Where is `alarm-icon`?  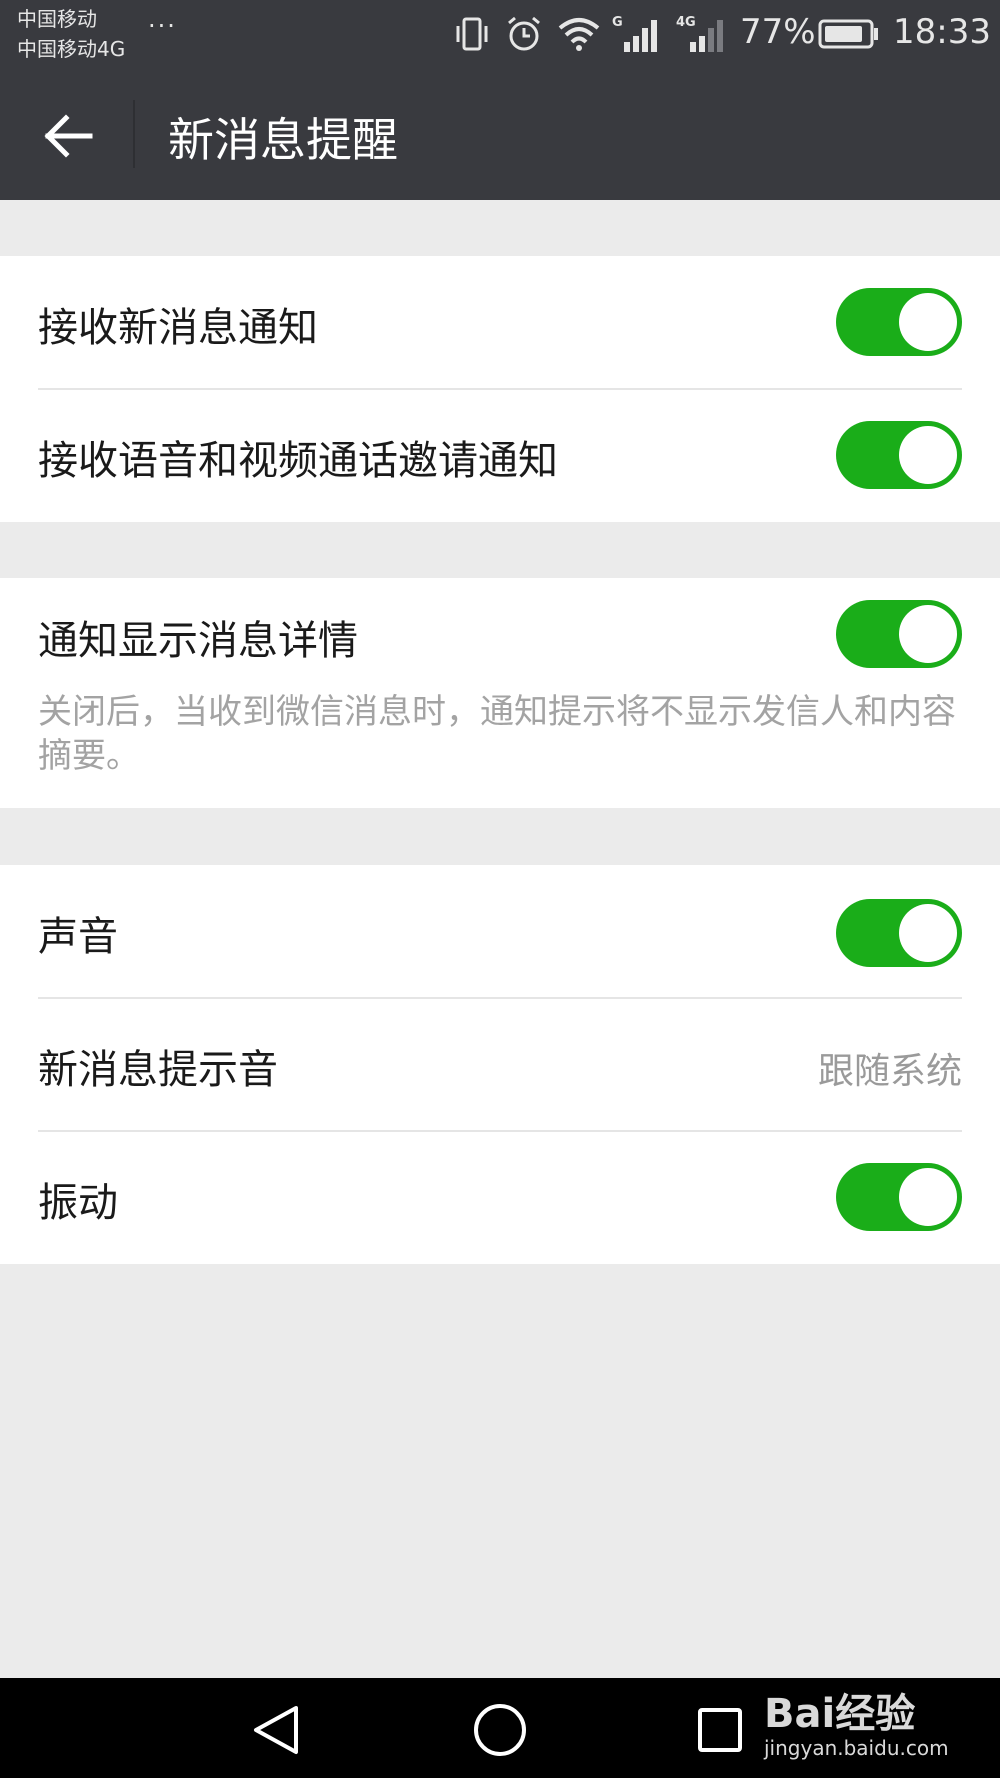 alarm-icon is located at coordinates (524, 33).